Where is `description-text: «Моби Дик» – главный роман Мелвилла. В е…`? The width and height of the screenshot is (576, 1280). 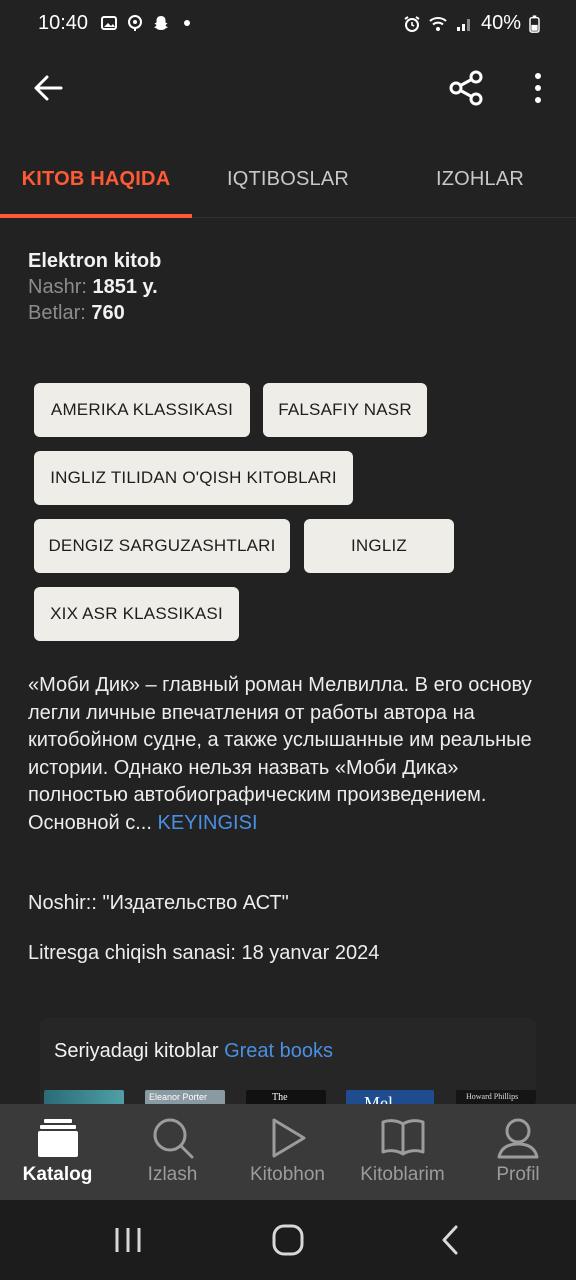 description-text: «Моби Дик» – главный роман Мелвилла. В е… is located at coordinates (280, 740).